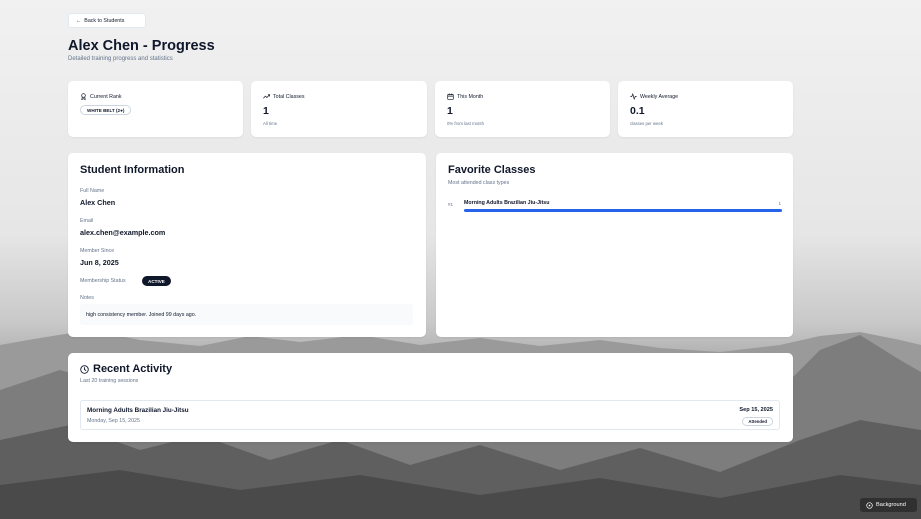 The height and width of the screenshot is (519, 921). I want to click on page-title: Alex Chen - Progress, so click(141, 46).